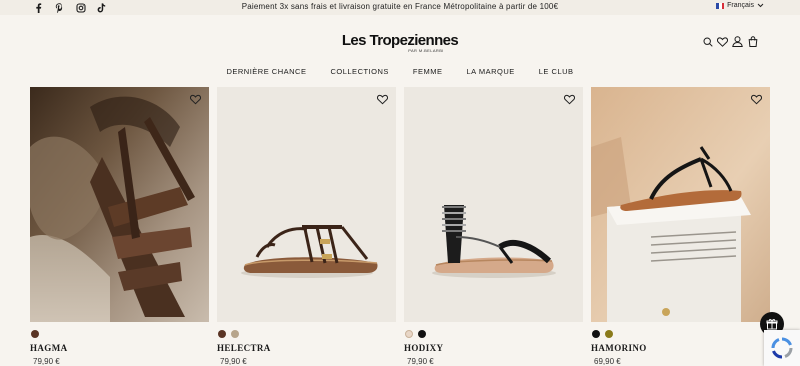 The height and width of the screenshot is (366, 800). Describe the element at coordinates (491, 71) in the screenshot. I see `nav-item-la-marque: LA MARQUE` at that location.